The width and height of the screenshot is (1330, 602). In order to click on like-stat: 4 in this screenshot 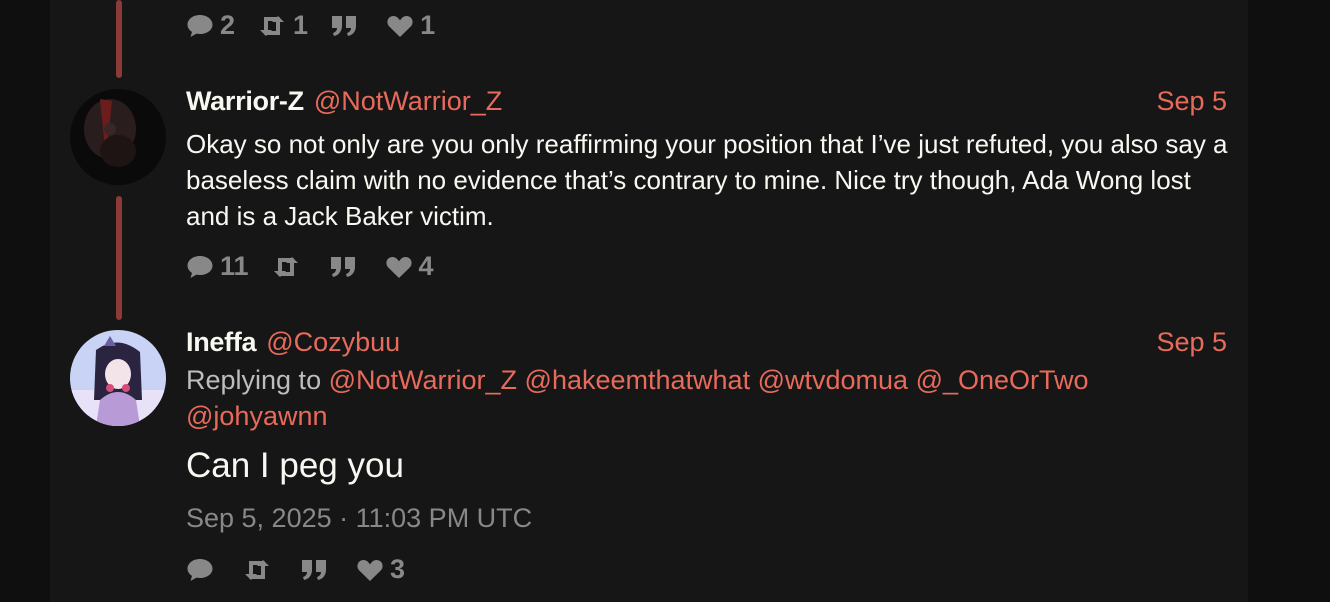, I will do `click(409, 266)`.